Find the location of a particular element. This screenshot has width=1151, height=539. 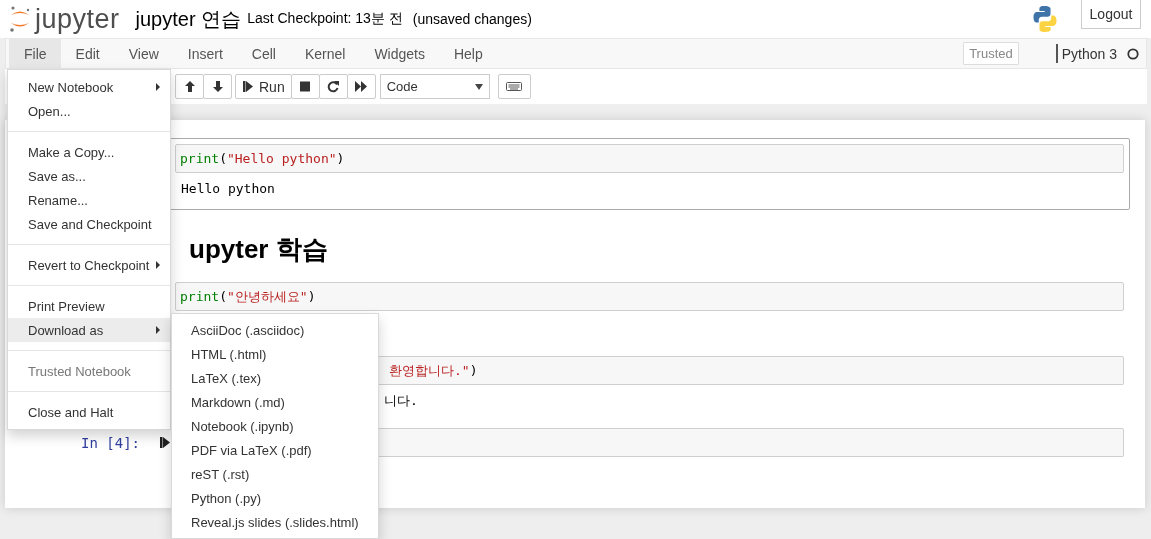

run-all-button is located at coordinates (361, 86).